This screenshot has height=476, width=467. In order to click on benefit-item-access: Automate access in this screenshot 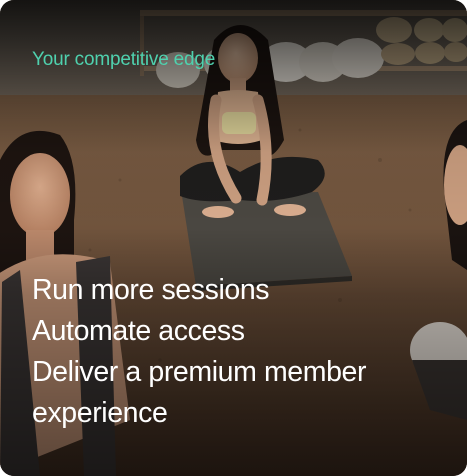, I will do `click(138, 331)`.